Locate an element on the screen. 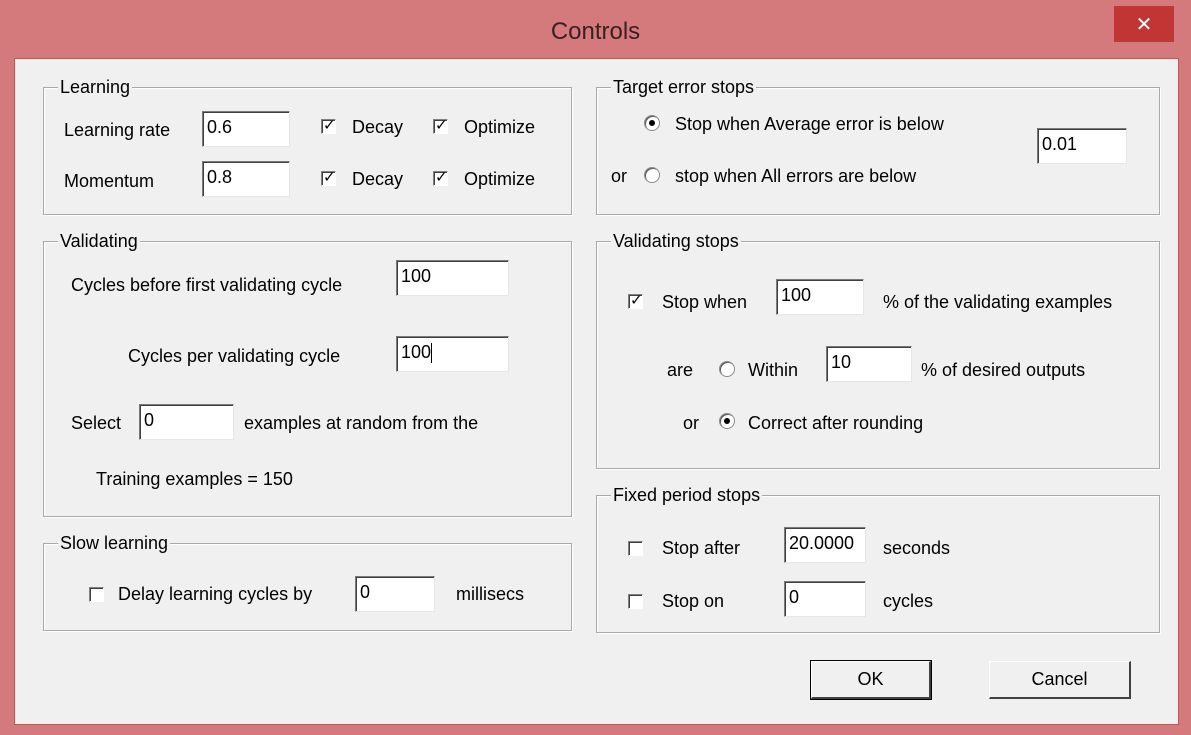 The height and width of the screenshot is (735, 1191). learning-rate-optimize-label: Optimize is located at coordinates (499, 127).